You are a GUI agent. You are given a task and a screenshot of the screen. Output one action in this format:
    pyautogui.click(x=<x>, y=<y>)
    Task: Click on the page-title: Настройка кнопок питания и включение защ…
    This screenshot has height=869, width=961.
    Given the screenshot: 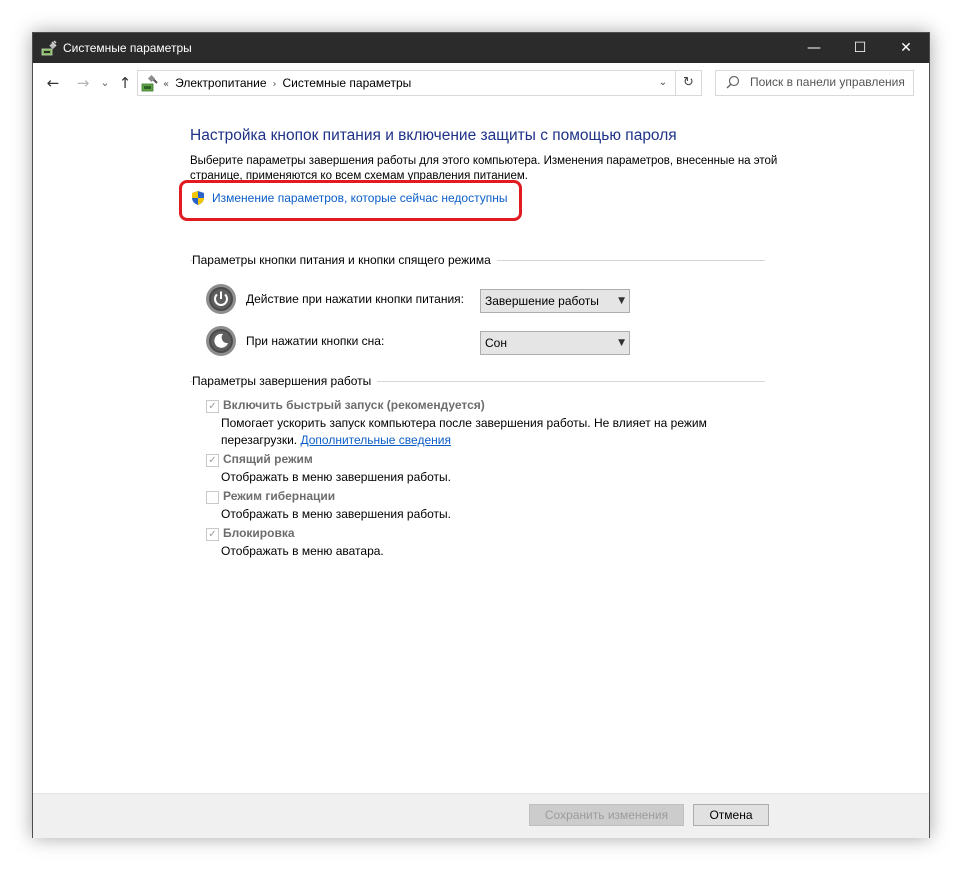 What is the action you would take?
    pyautogui.click(x=433, y=135)
    